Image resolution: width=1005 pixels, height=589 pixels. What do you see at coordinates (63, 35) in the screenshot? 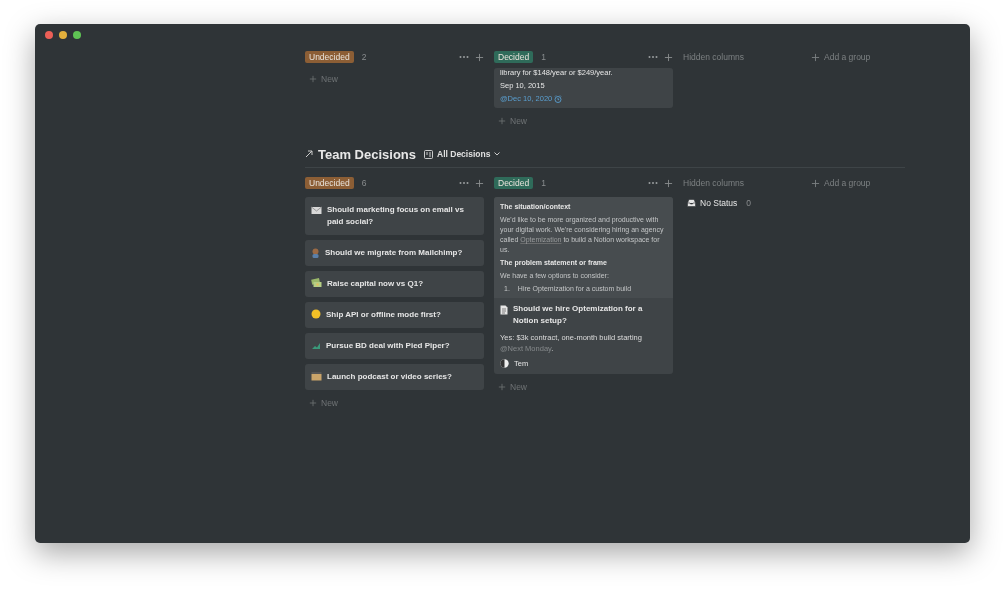
I see `minimize-button` at bounding box center [63, 35].